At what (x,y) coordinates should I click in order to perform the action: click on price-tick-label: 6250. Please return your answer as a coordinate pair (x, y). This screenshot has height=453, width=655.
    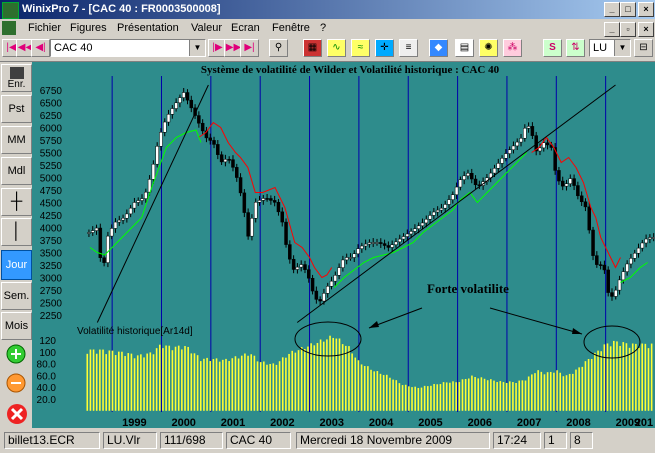
    Looking at the image, I should click on (51, 116).